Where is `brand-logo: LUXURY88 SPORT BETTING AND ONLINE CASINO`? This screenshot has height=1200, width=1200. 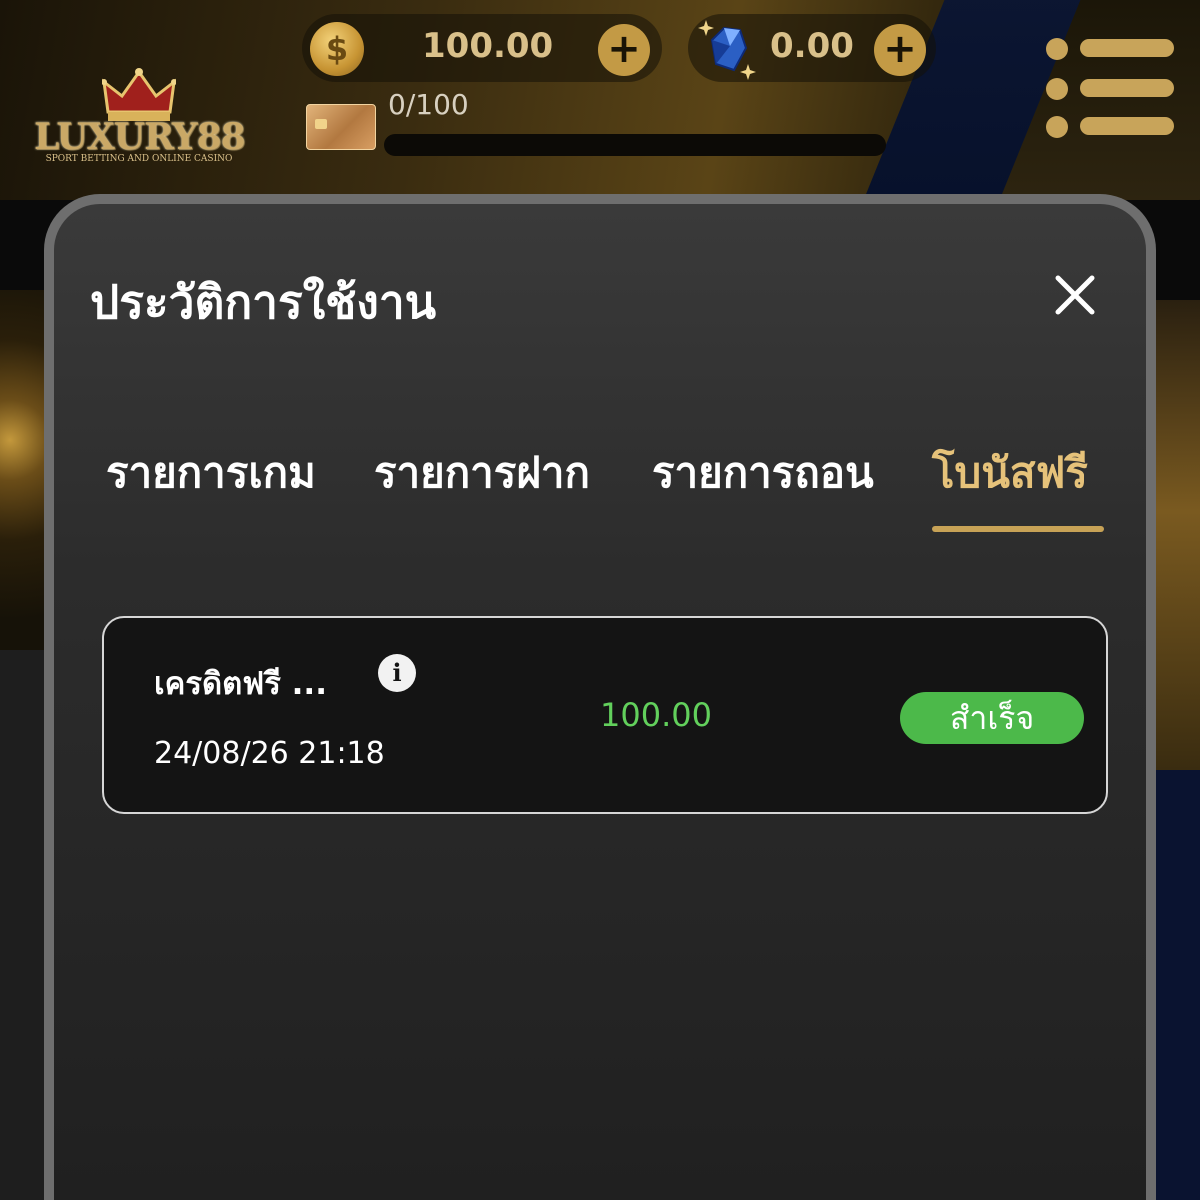 brand-logo: LUXURY88 SPORT BETTING AND ONLINE CASINO is located at coordinates (140, 116).